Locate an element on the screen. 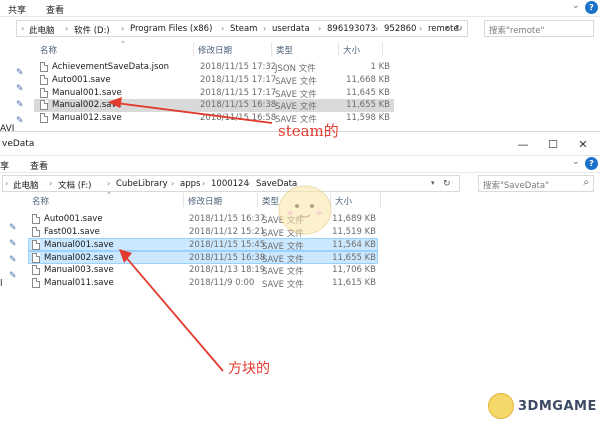 The image size is (600, 429). annotation-cube-label: 方块的 is located at coordinates (249, 369).